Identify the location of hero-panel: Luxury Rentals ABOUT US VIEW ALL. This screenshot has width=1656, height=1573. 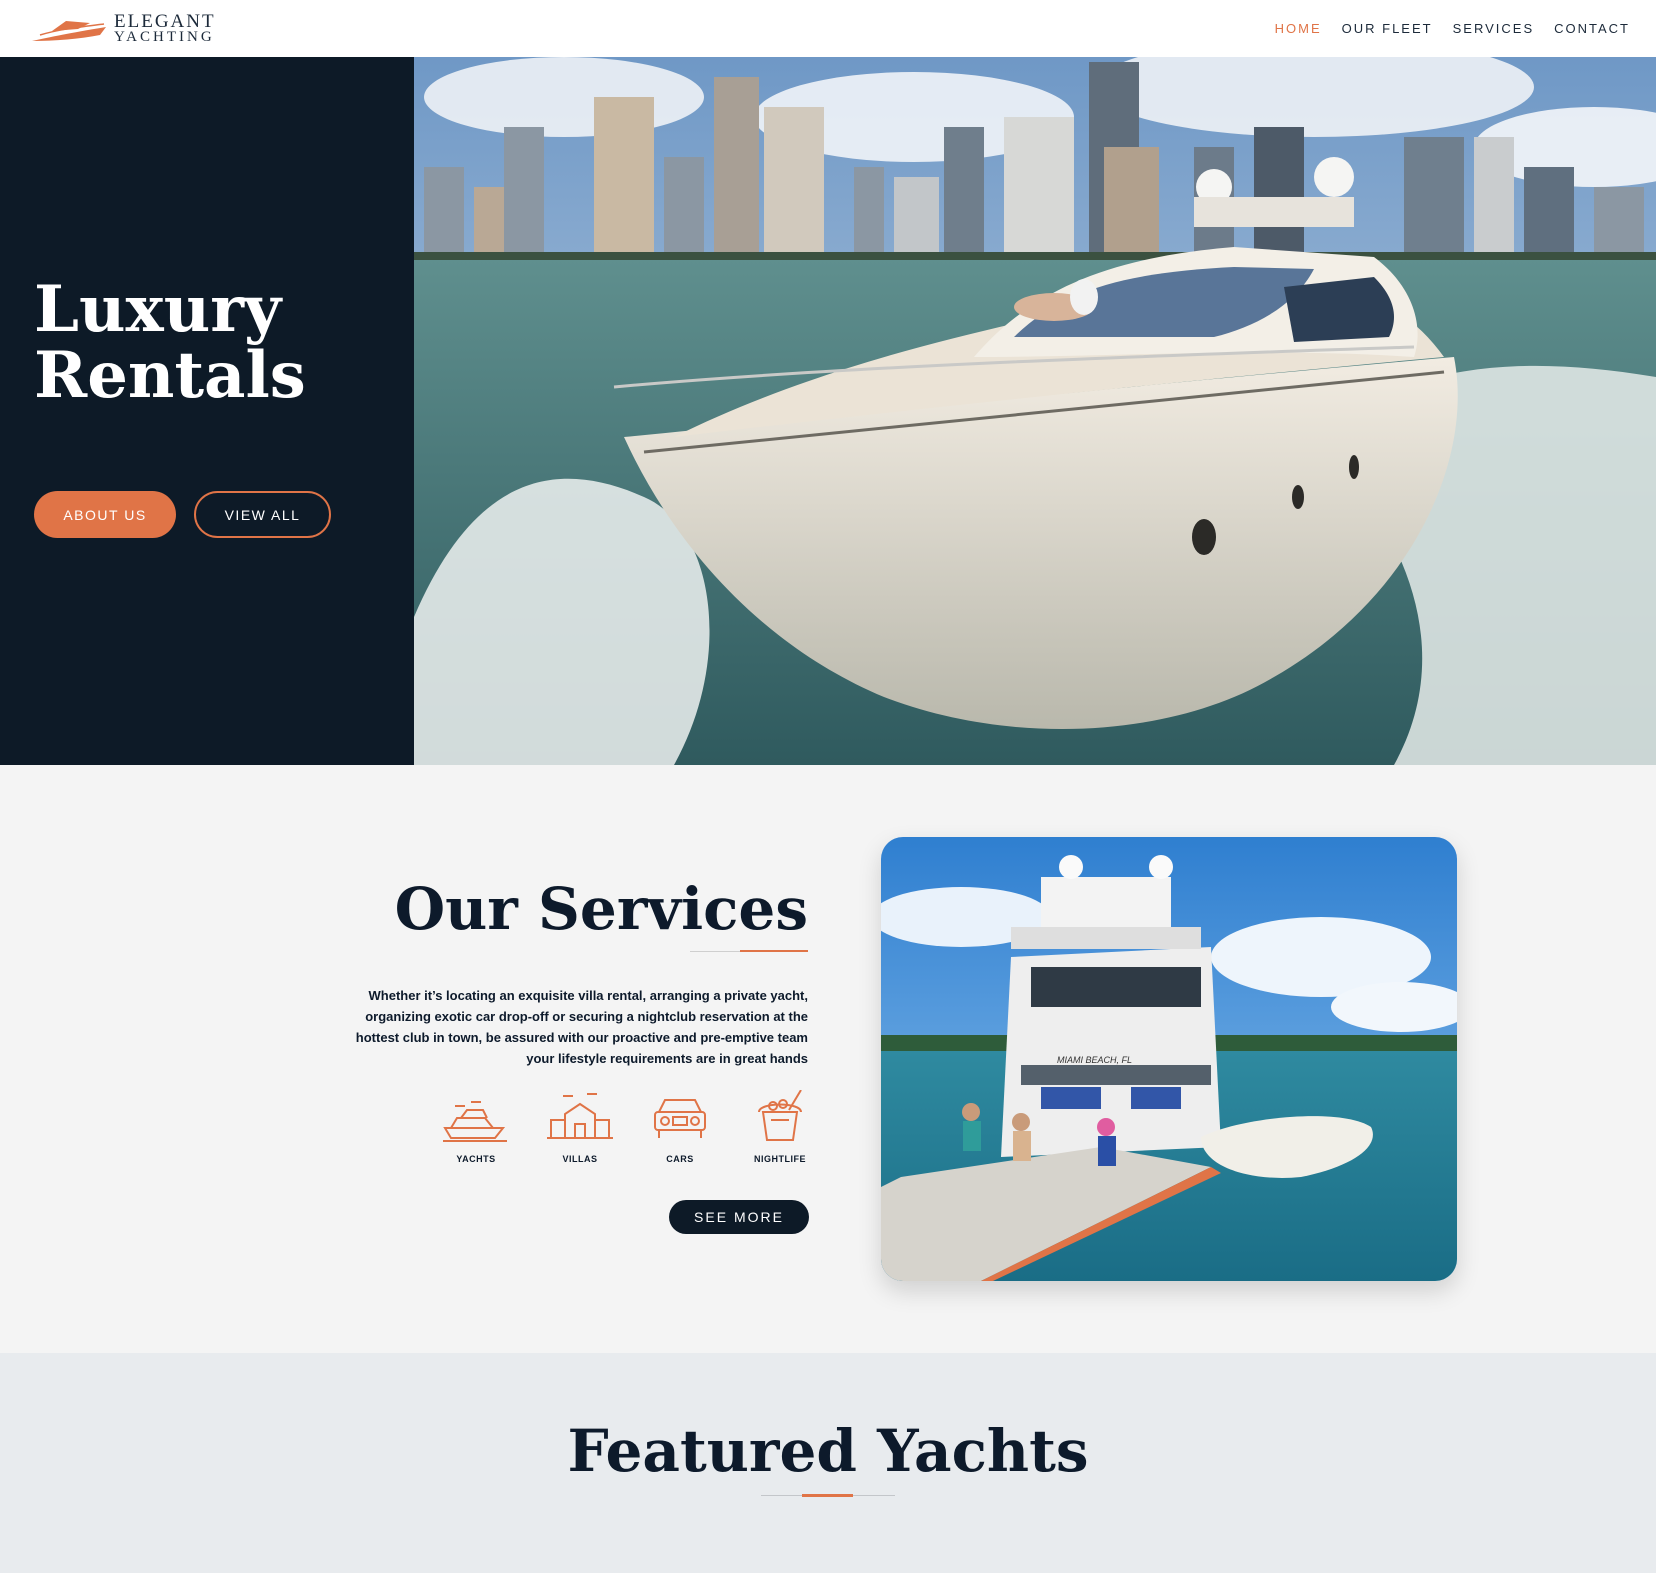
(207, 411).